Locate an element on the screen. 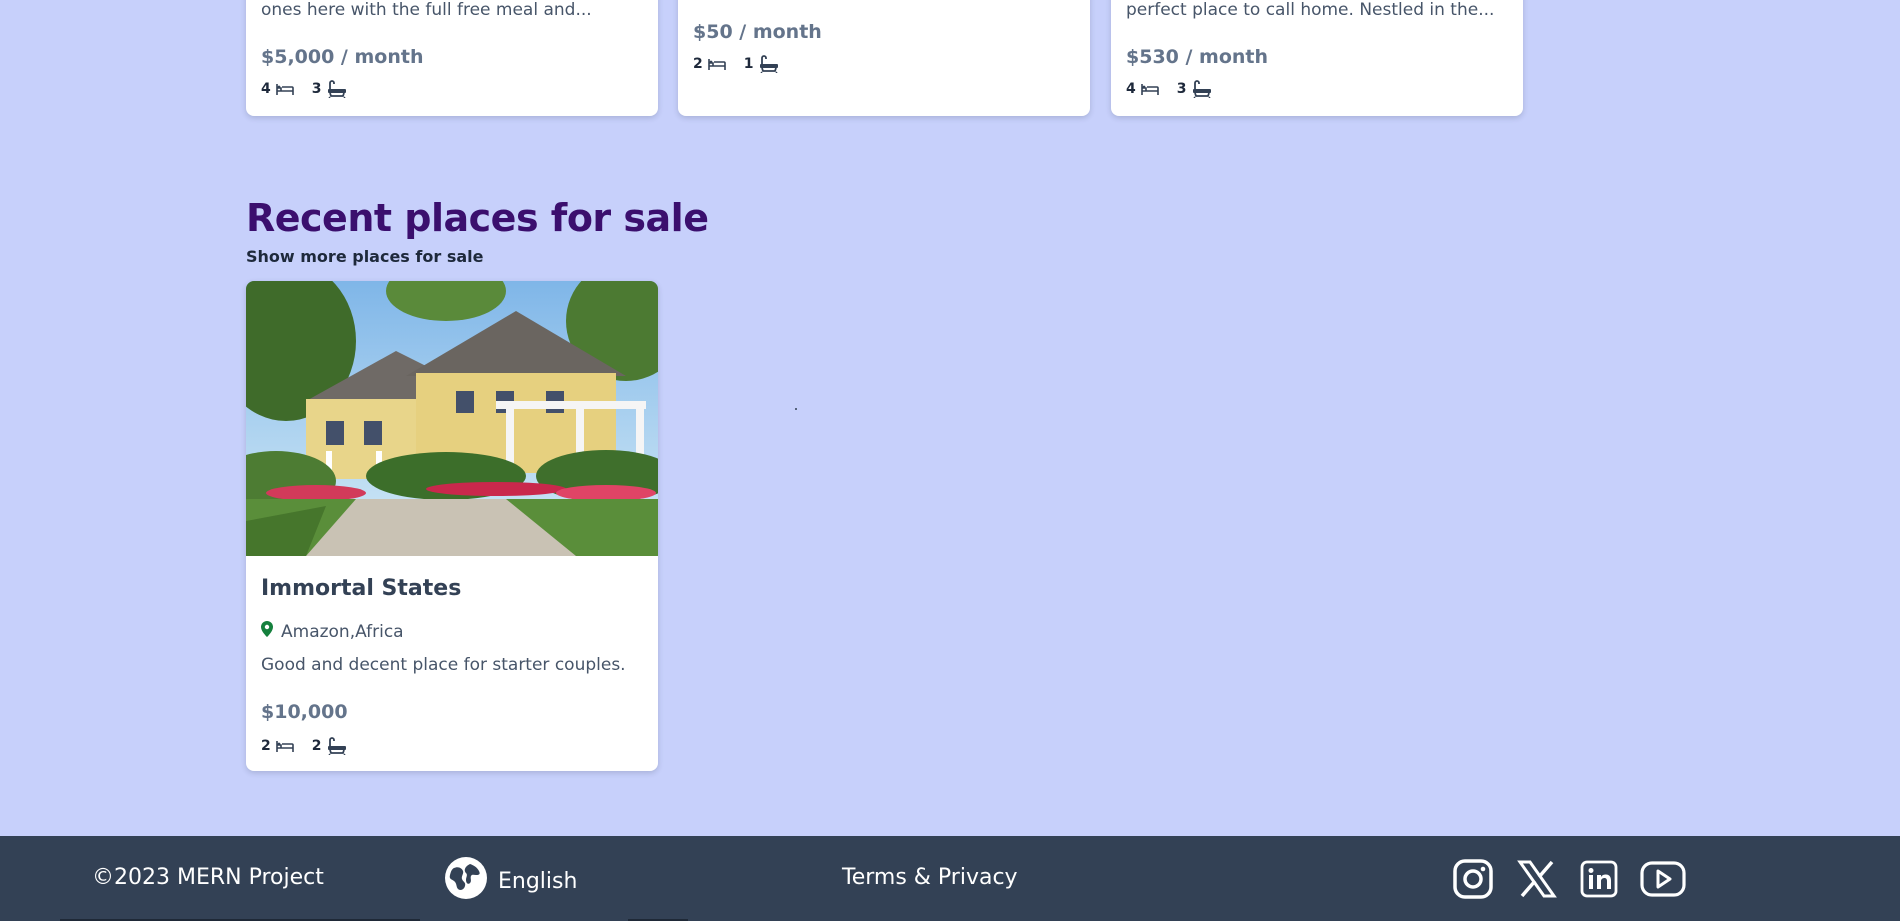 Image resolution: width=1900 pixels, height=921 pixels. language-selector: English is located at coordinates (510, 881).